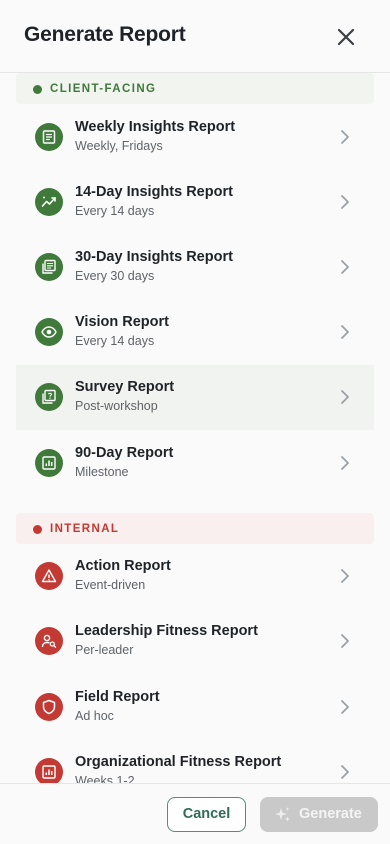  What do you see at coordinates (195, 202) in the screenshot?
I see `report-item-14-day-insights: 14-Day Insights Report Every 14 days` at bounding box center [195, 202].